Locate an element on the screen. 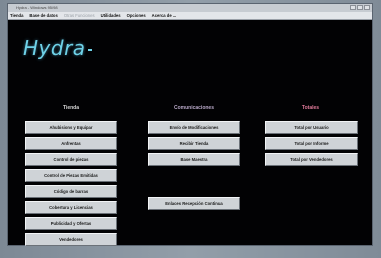 Image resolution: width=381 pixels, height=258 pixels. close-button is located at coordinates (367, 7).